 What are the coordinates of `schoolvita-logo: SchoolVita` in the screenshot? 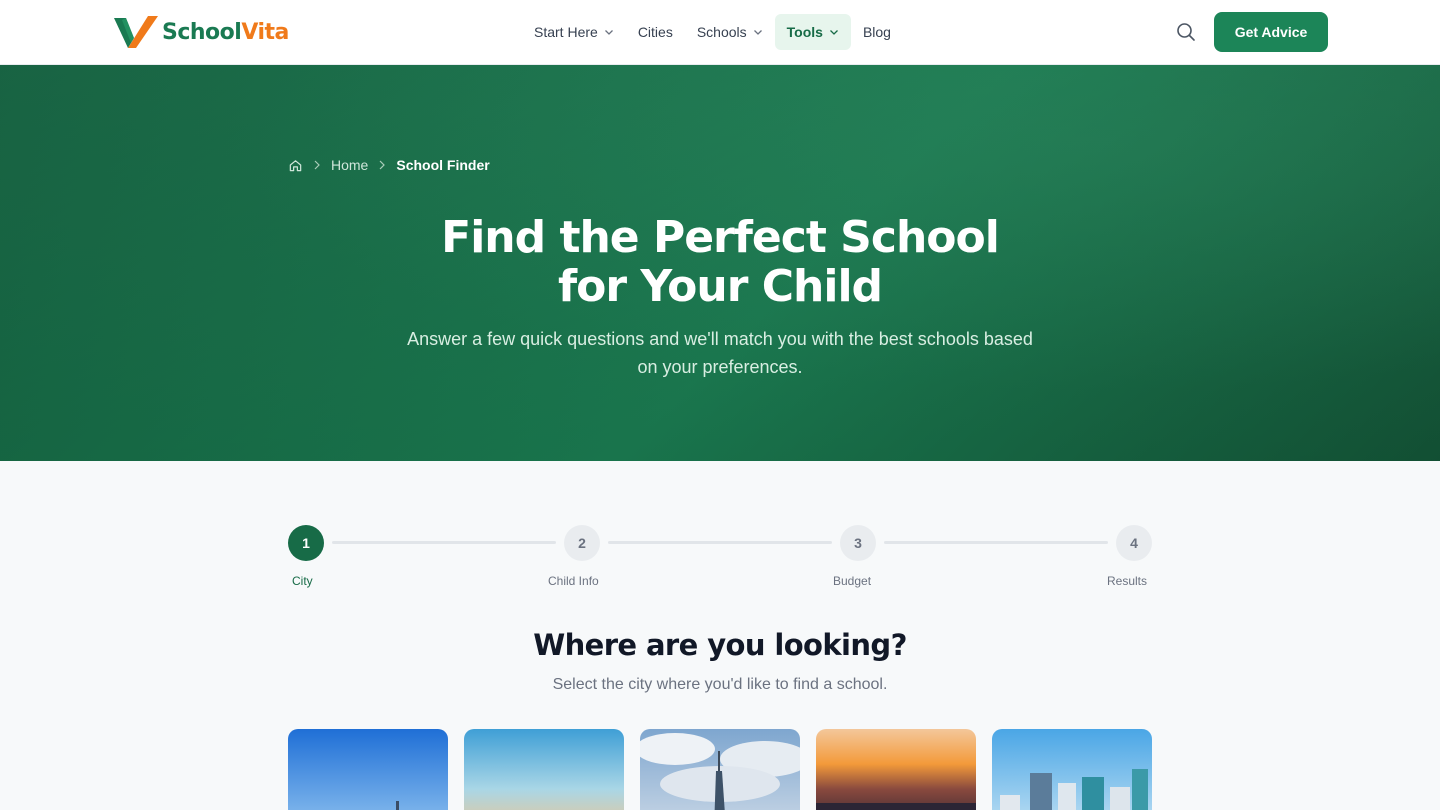 It's located at (200, 32).